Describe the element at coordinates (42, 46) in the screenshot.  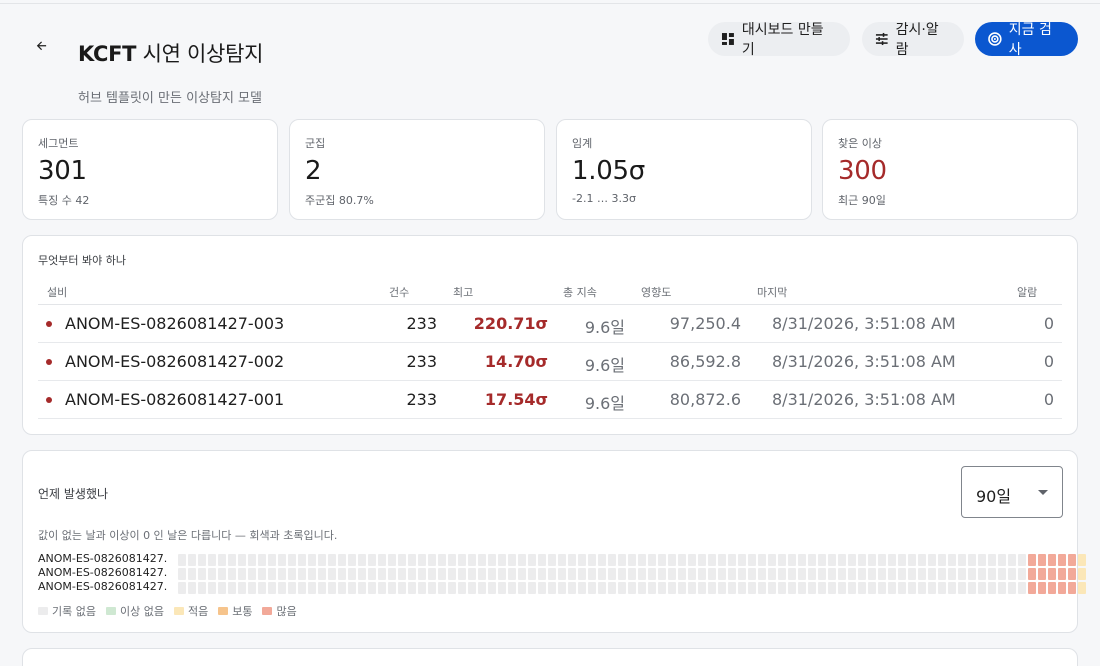
I see `back-button` at that location.